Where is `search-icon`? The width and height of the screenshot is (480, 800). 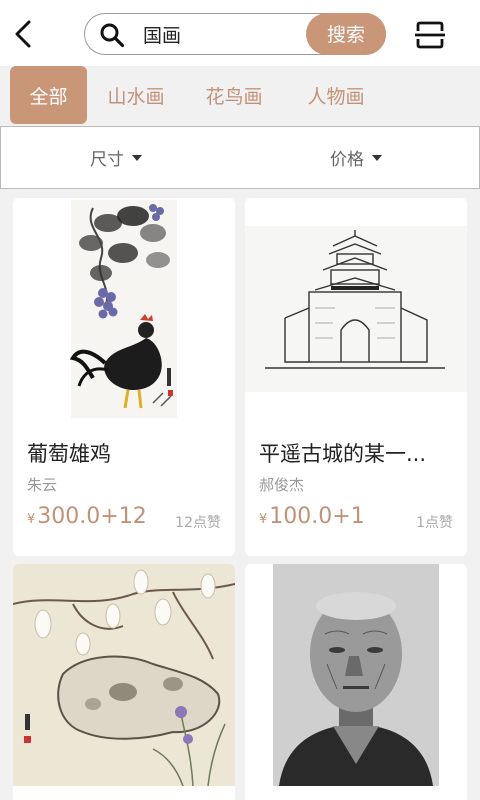 search-icon is located at coordinates (112, 35).